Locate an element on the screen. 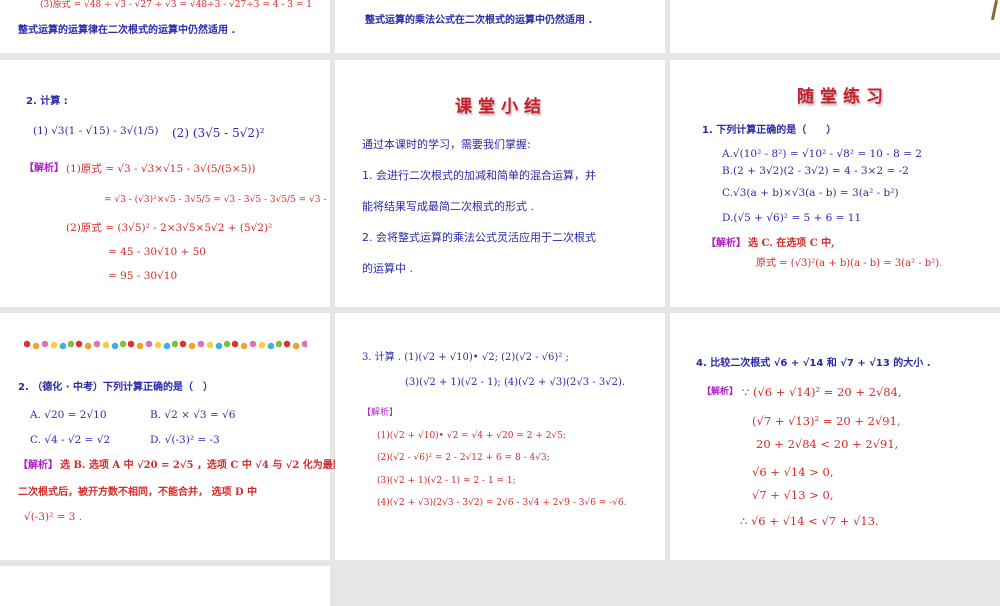 Image resolution: width=1000 pixels, height=606 pixels. solution-line: (1)(√2 + √10)• √2 = √4 + √20 = 2 + 2√5; is located at coordinates (471, 436).